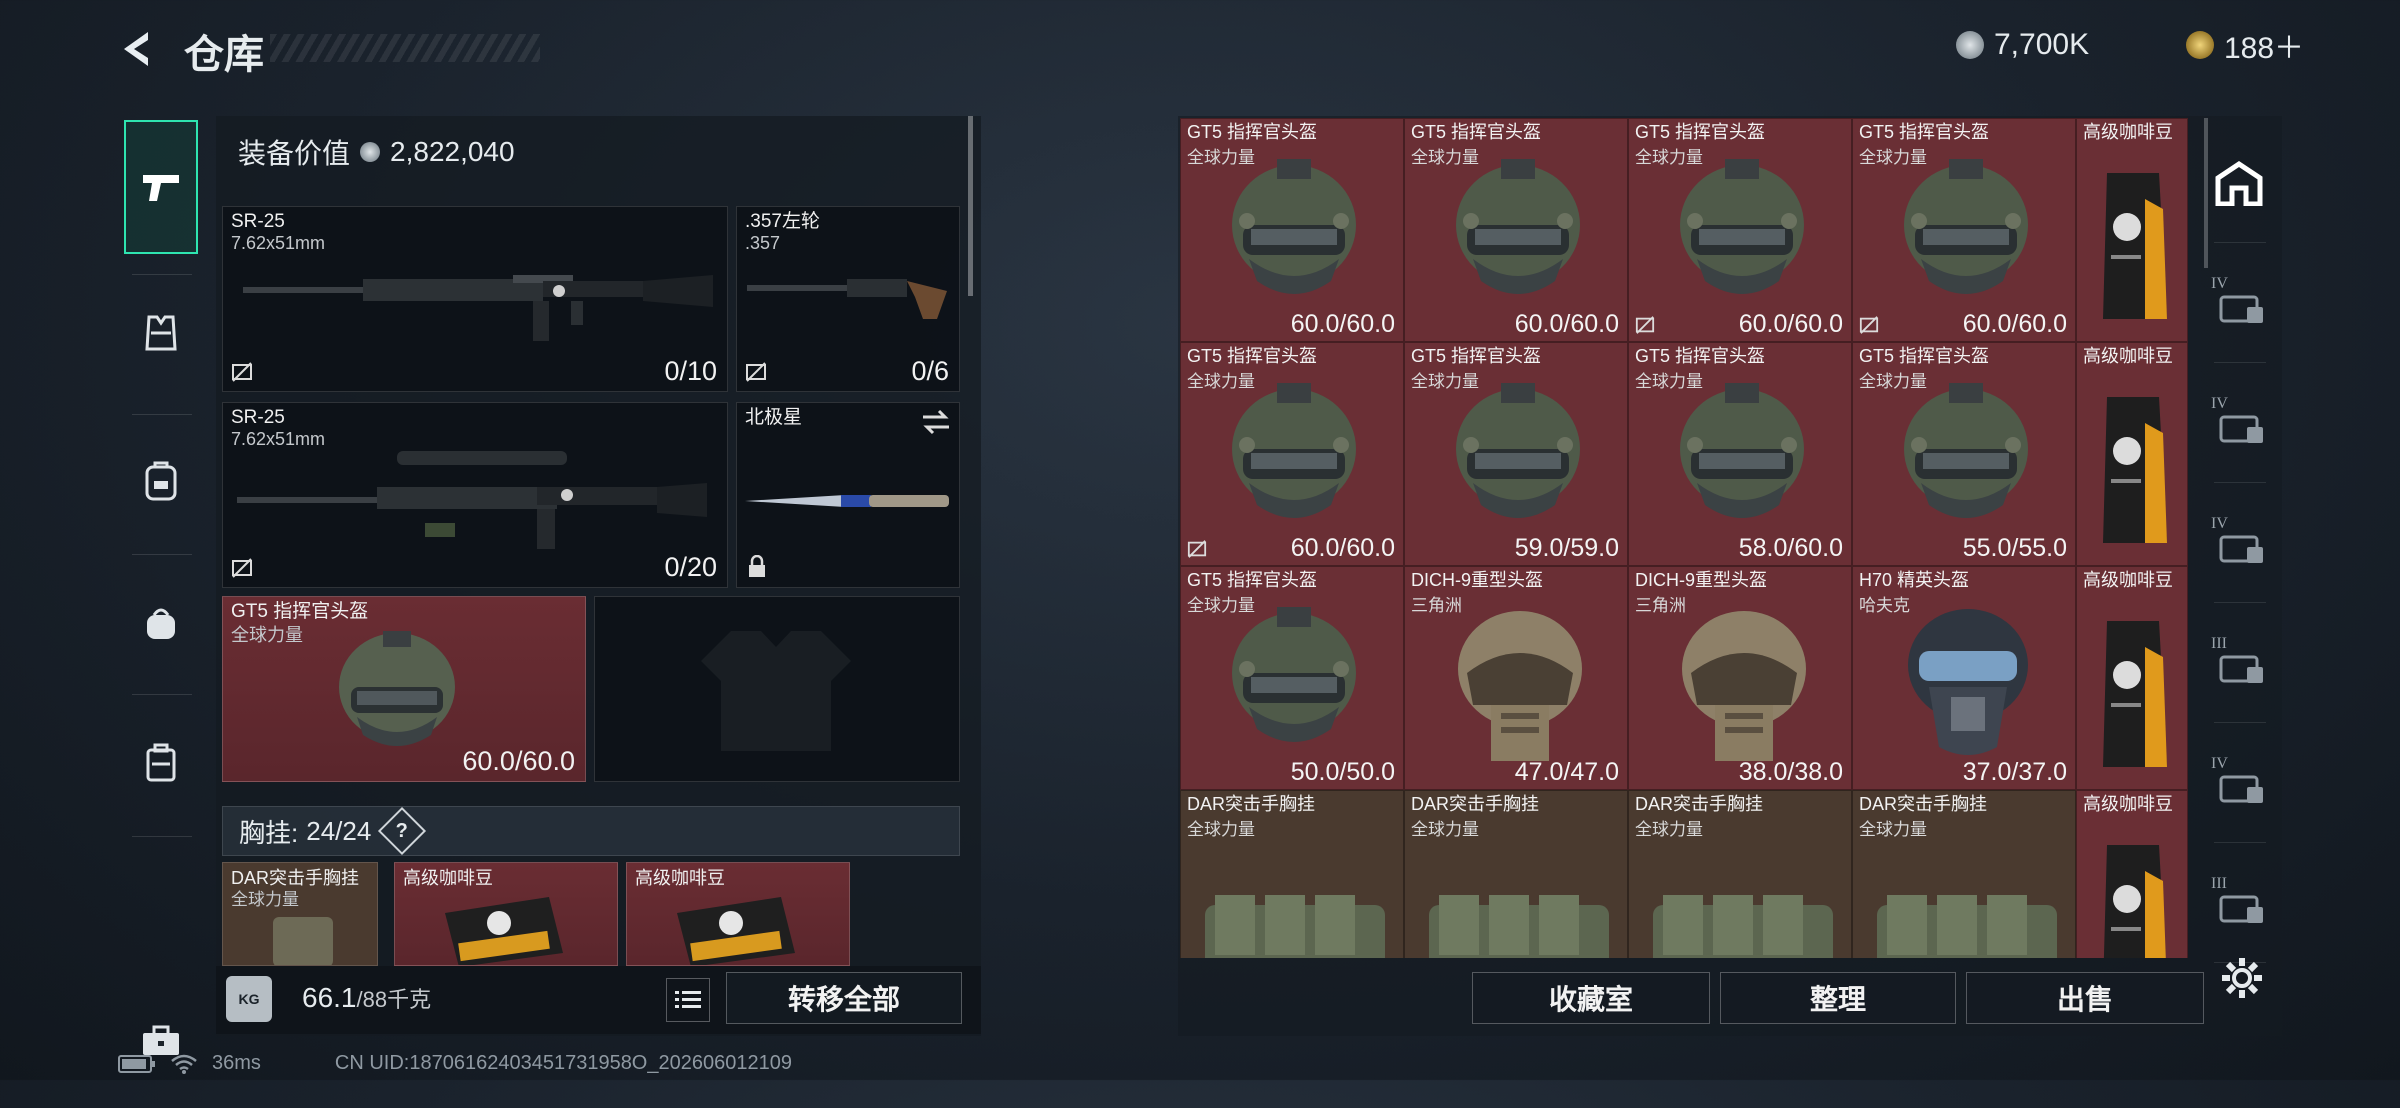  I want to click on carry-weight: 66.1/88千克, so click(366, 998).